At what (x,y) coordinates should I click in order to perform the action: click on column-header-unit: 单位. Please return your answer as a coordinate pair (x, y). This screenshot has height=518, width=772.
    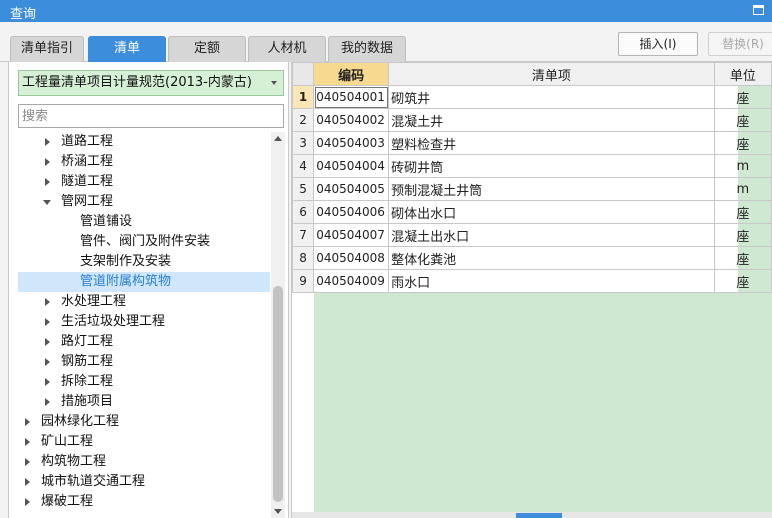
    Looking at the image, I should click on (742, 74).